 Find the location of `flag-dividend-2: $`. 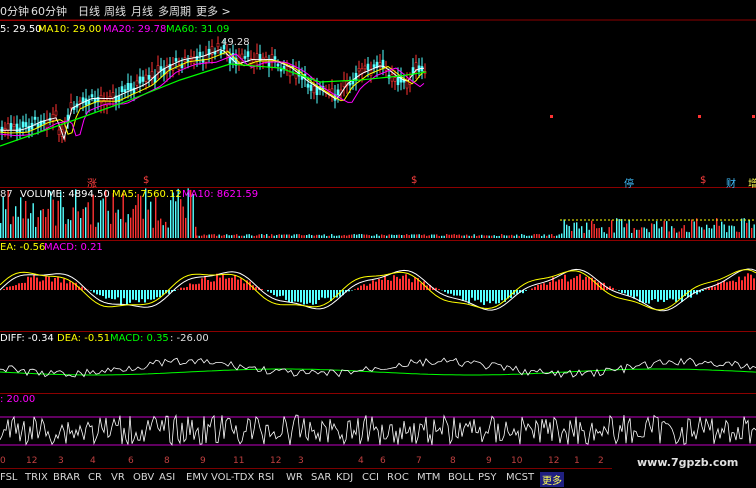

flag-dividend-2: $ is located at coordinates (414, 180).